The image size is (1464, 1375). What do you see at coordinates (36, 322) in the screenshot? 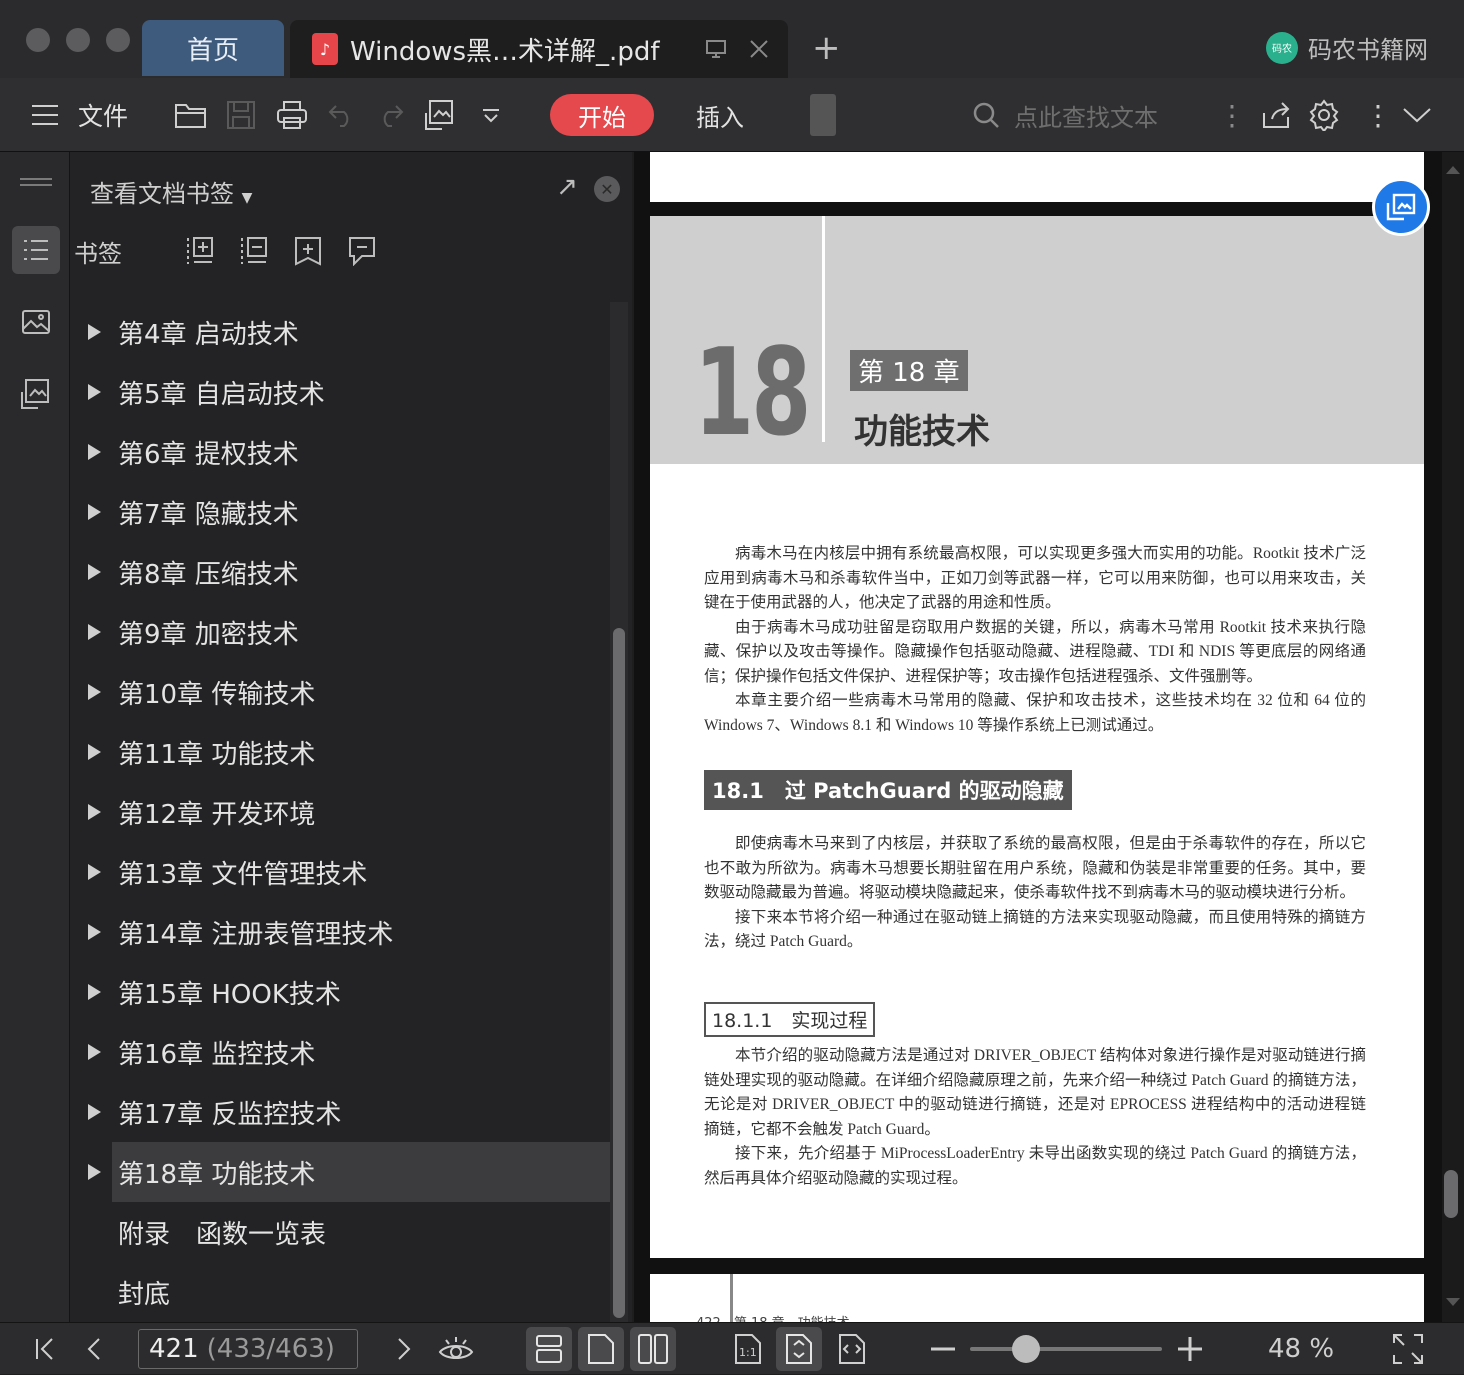
I see `thumbnails-panel-icon` at bounding box center [36, 322].